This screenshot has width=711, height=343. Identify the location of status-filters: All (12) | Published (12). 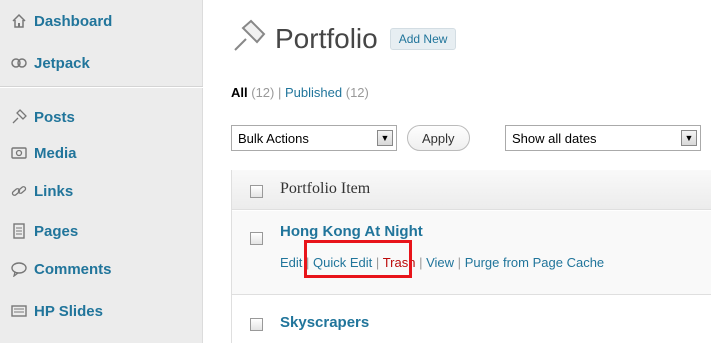
(300, 92).